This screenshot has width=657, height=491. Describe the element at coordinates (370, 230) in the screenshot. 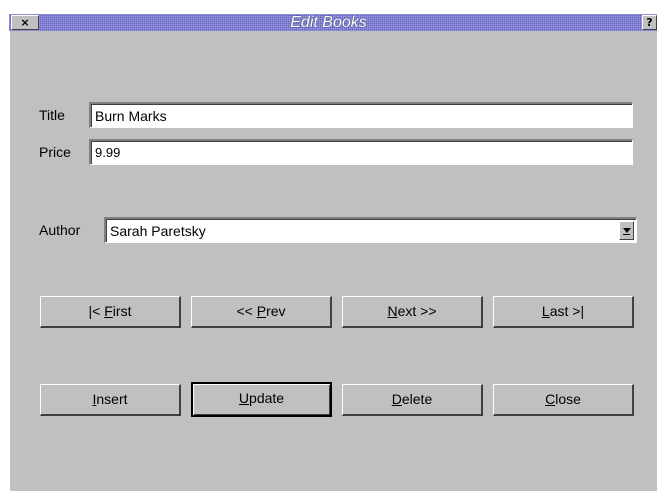

I see `author-combobox: Sarah Paretsky` at that location.